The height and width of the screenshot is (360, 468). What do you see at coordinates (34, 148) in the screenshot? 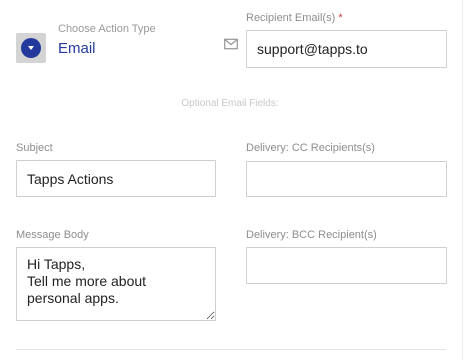
I see `subject-label: Subject` at bounding box center [34, 148].